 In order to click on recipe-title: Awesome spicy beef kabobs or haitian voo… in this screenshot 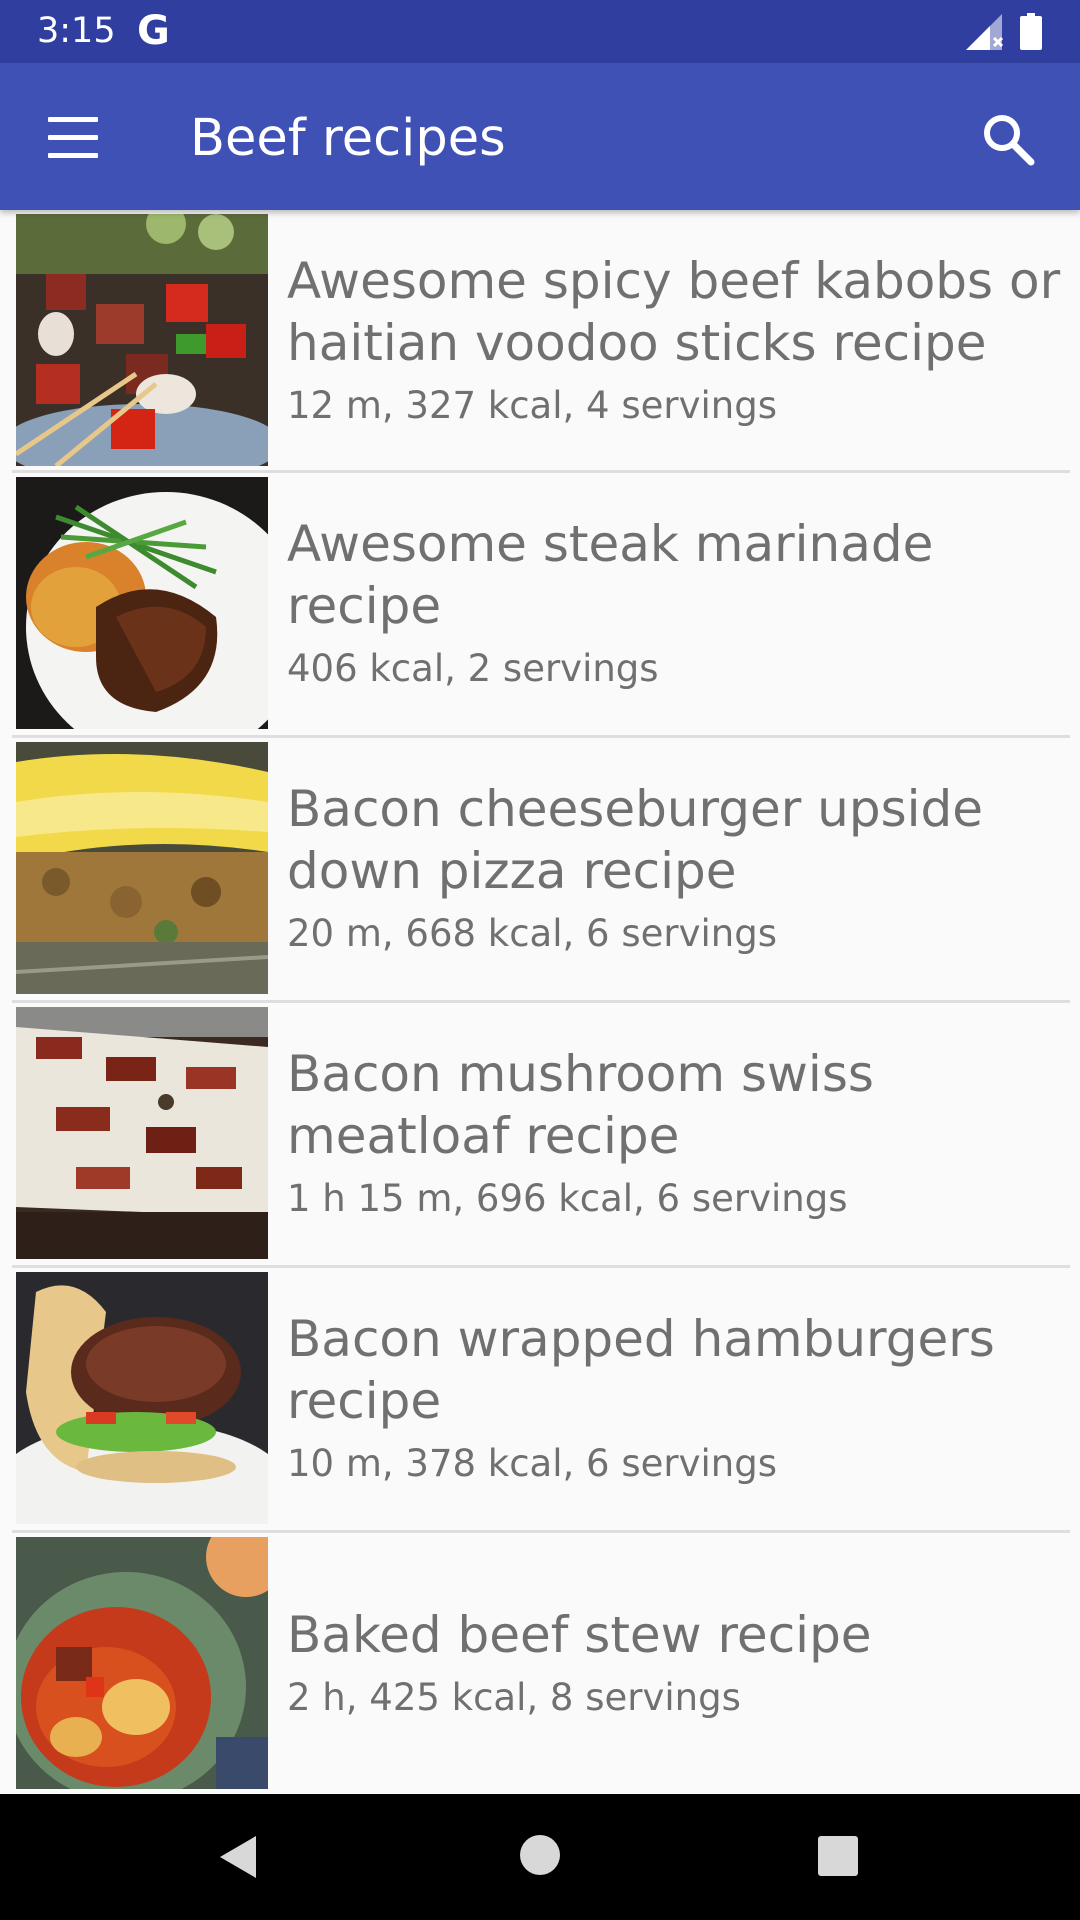, I will do `click(674, 312)`.